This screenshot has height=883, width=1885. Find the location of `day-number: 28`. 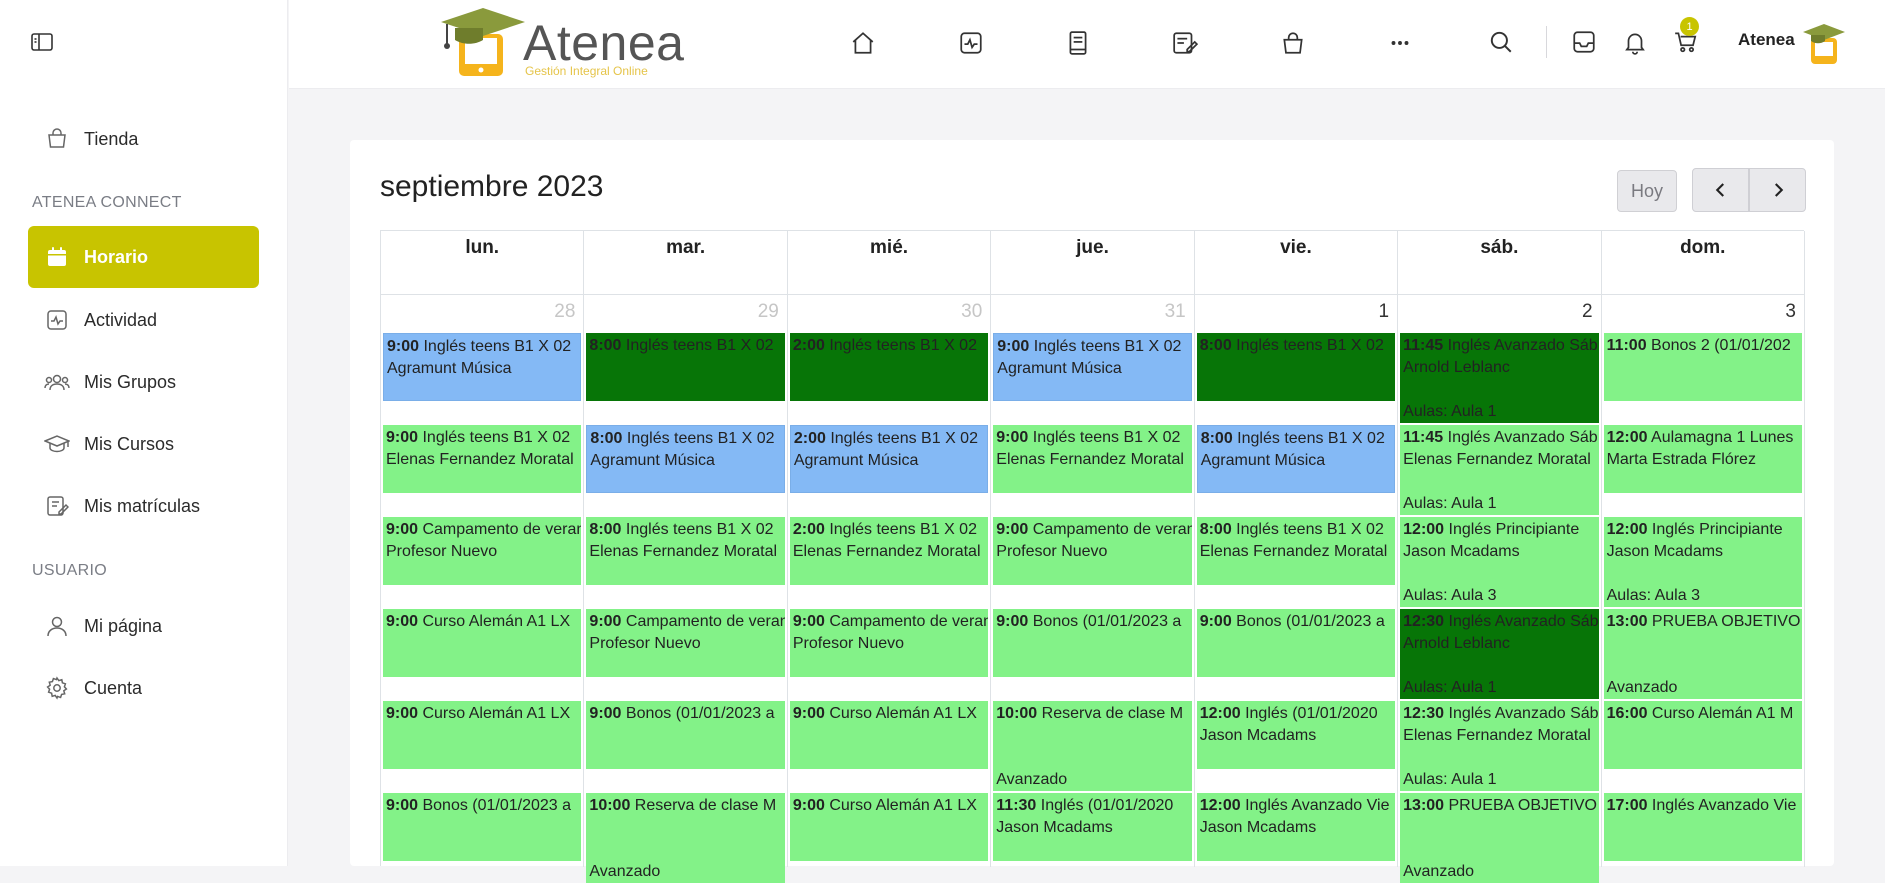

day-number: 28 is located at coordinates (565, 311).